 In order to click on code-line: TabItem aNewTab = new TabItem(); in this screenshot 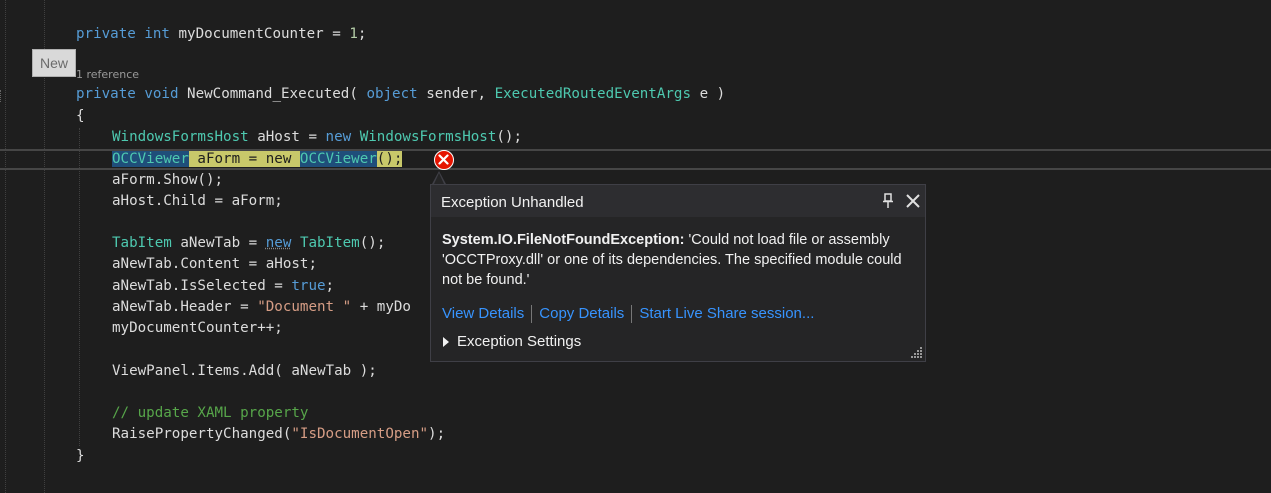, I will do `click(249, 243)`.